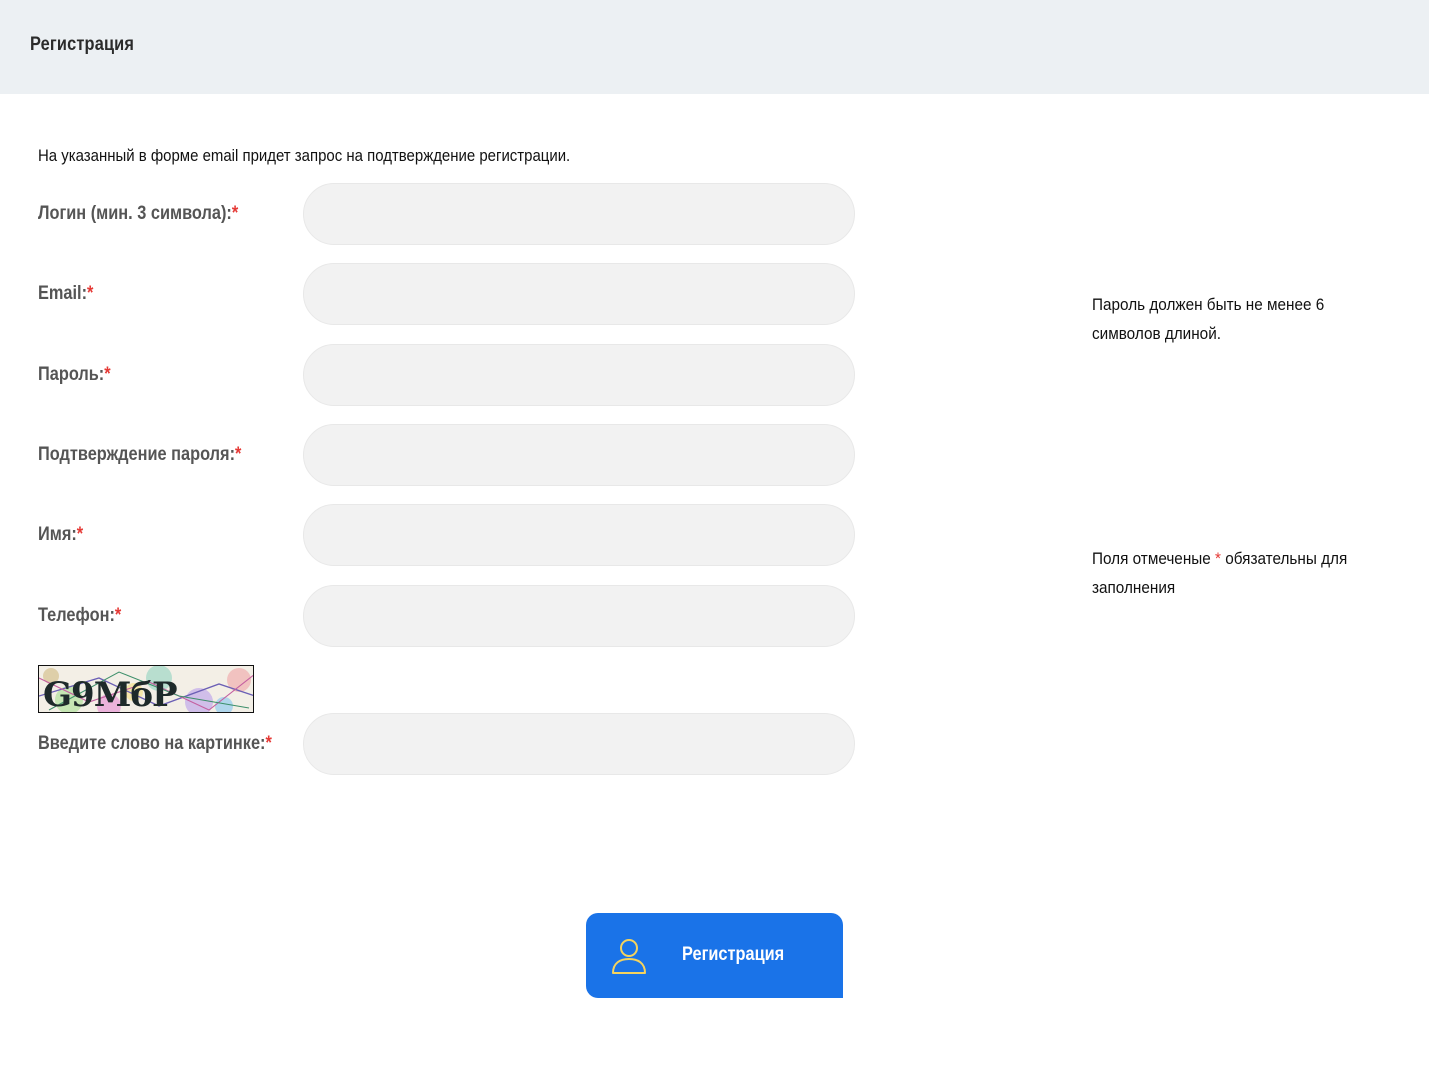  What do you see at coordinates (579, 455) in the screenshot?
I see `password-confirm-input` at bounding box center [579, 455].